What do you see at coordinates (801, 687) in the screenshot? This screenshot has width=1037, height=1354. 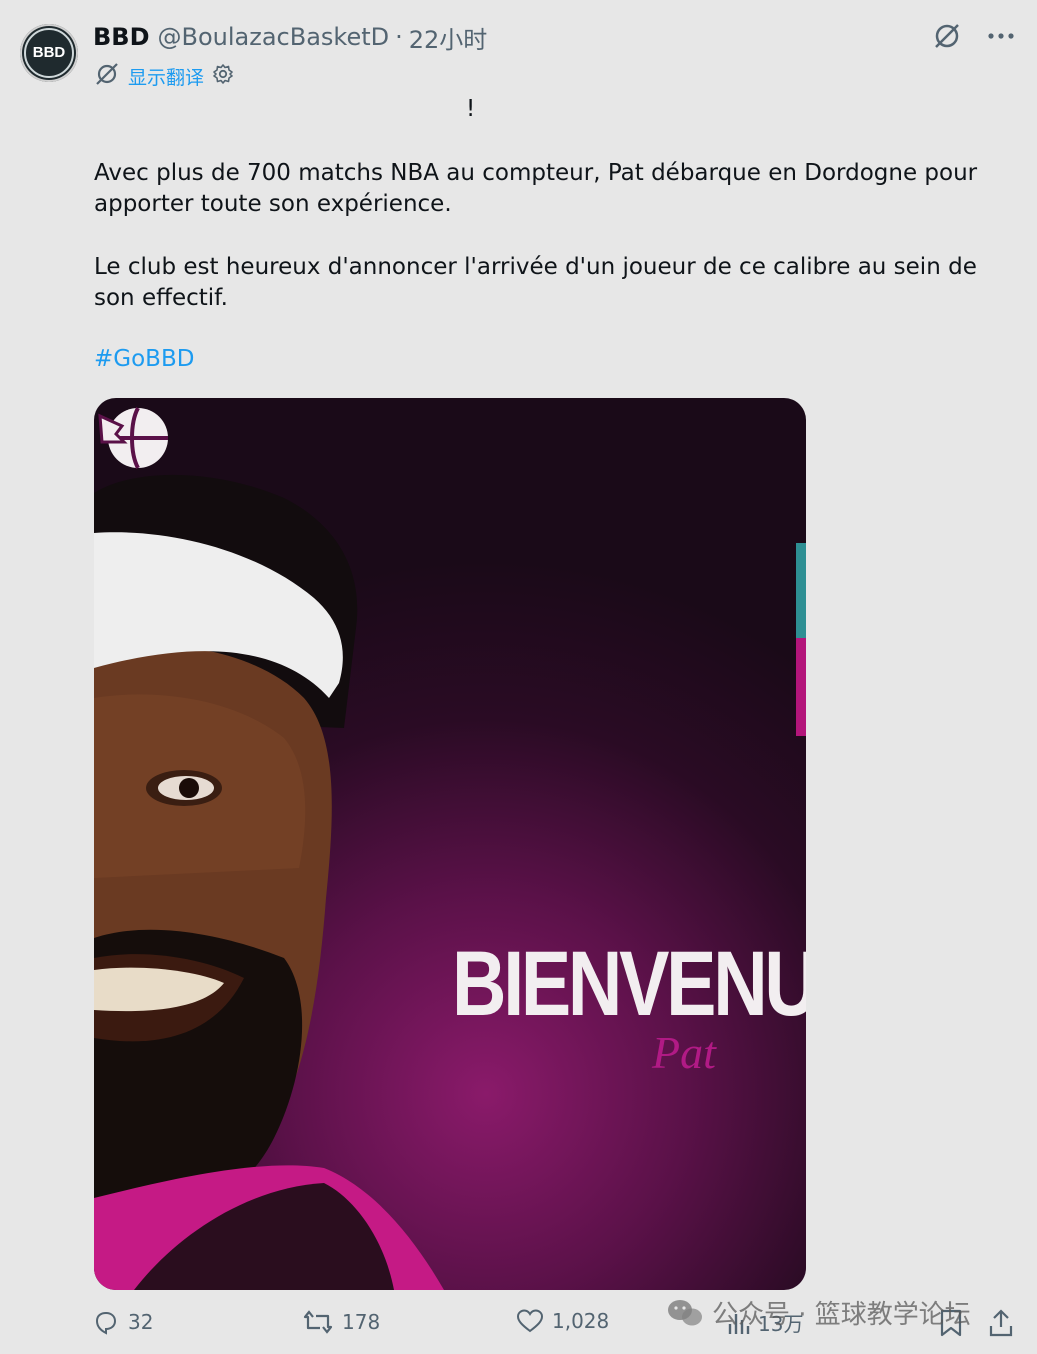 I see `accent-bar-pink` at bounding box center [801, 687].